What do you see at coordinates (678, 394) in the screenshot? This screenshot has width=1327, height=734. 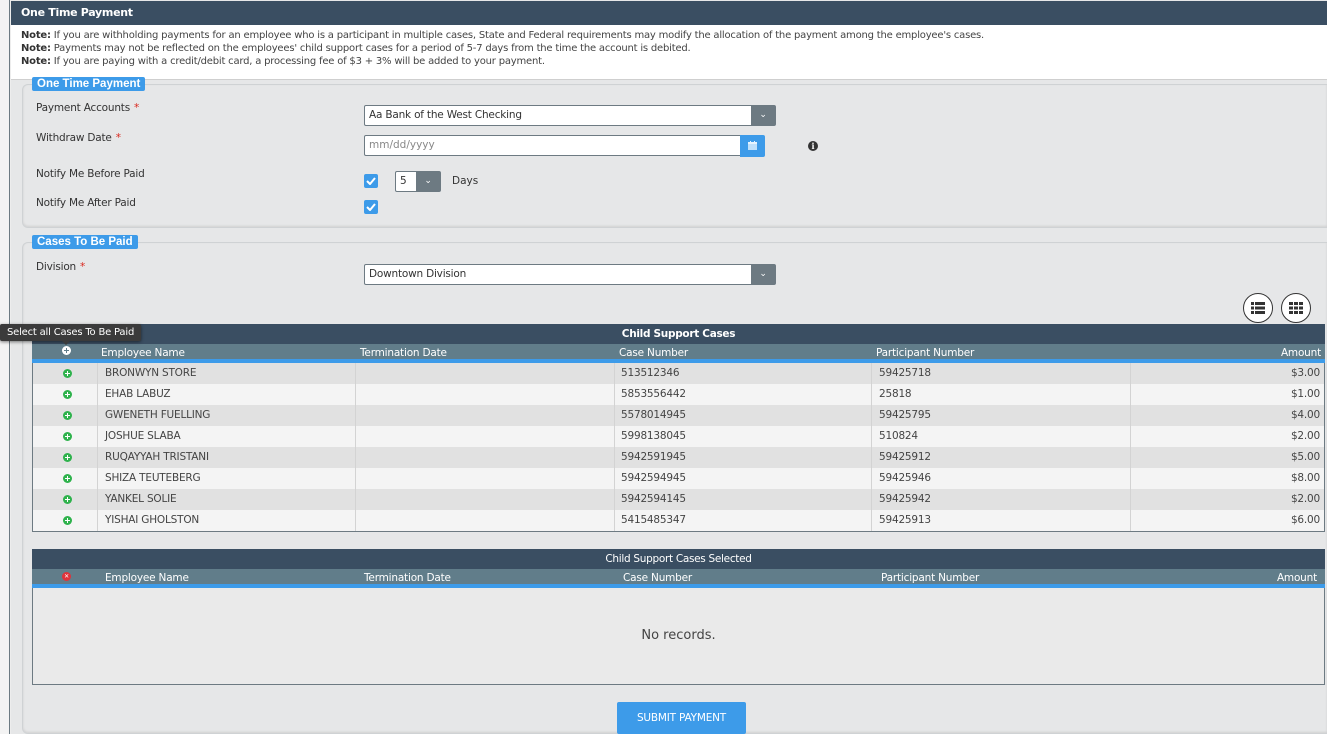 I see `table-row: EHAB LABUZ 5853556442 25818 $1.00` at bounding box center [678, 394].